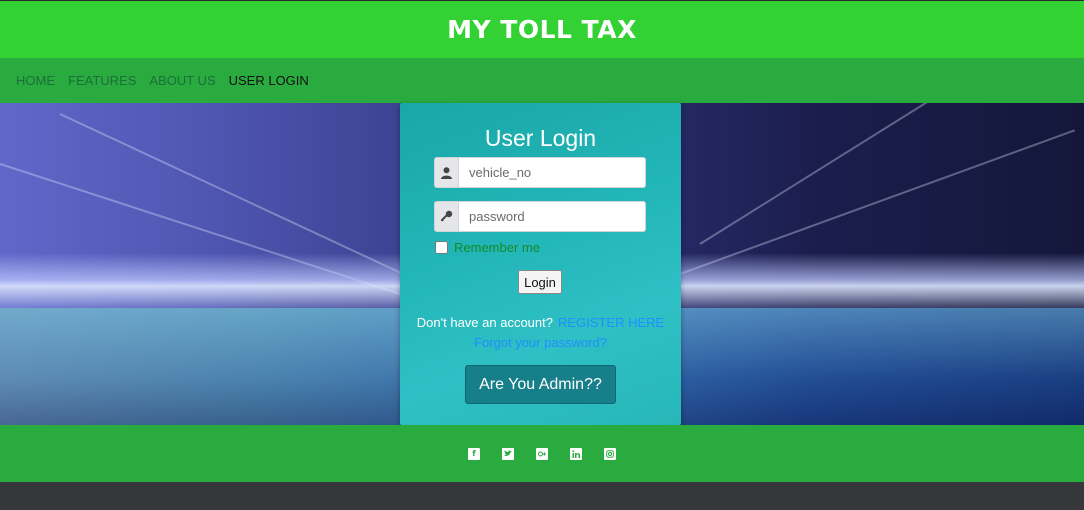 The height and width of the screenshot is (510, 1084). I want to click on login-title: User Login, so click(540, 138).